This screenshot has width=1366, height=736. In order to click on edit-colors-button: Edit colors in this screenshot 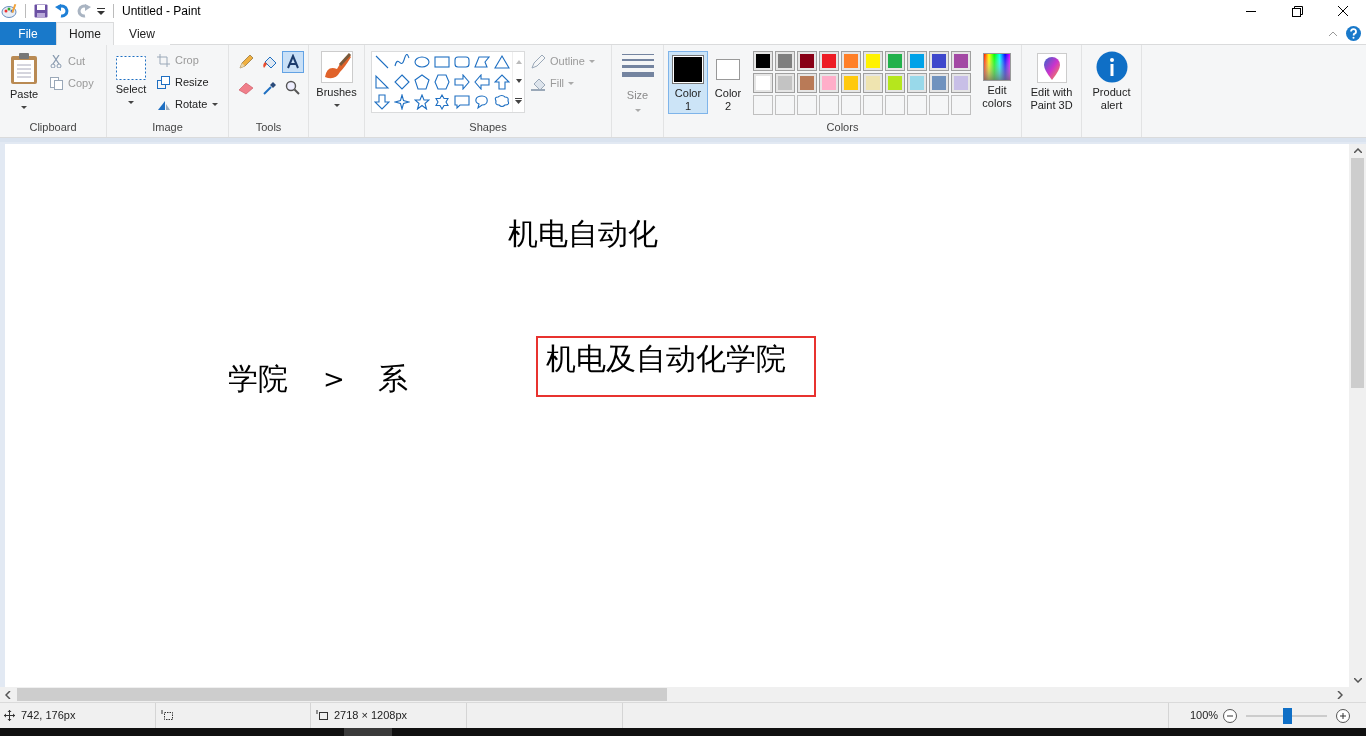, I will do `click(997, 80)`.